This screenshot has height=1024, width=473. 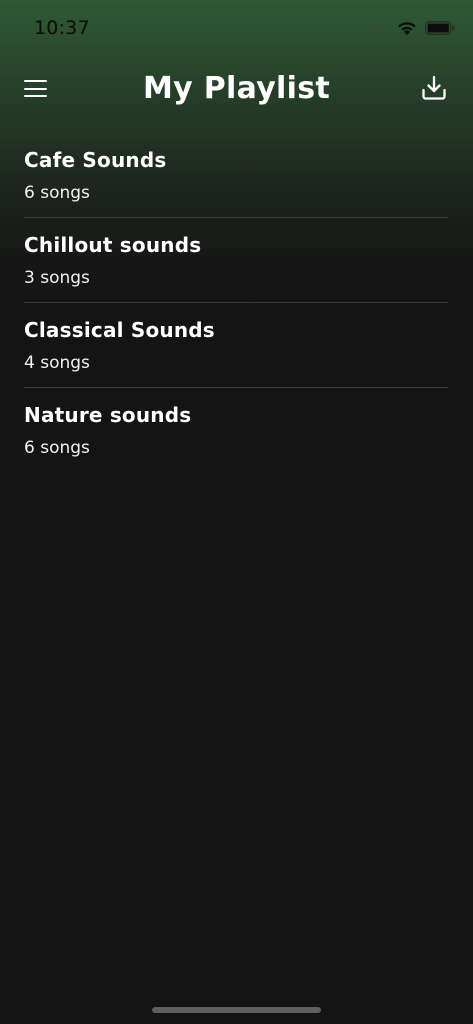 I want to click on header: My Playlist, so click(x=236, y=90).